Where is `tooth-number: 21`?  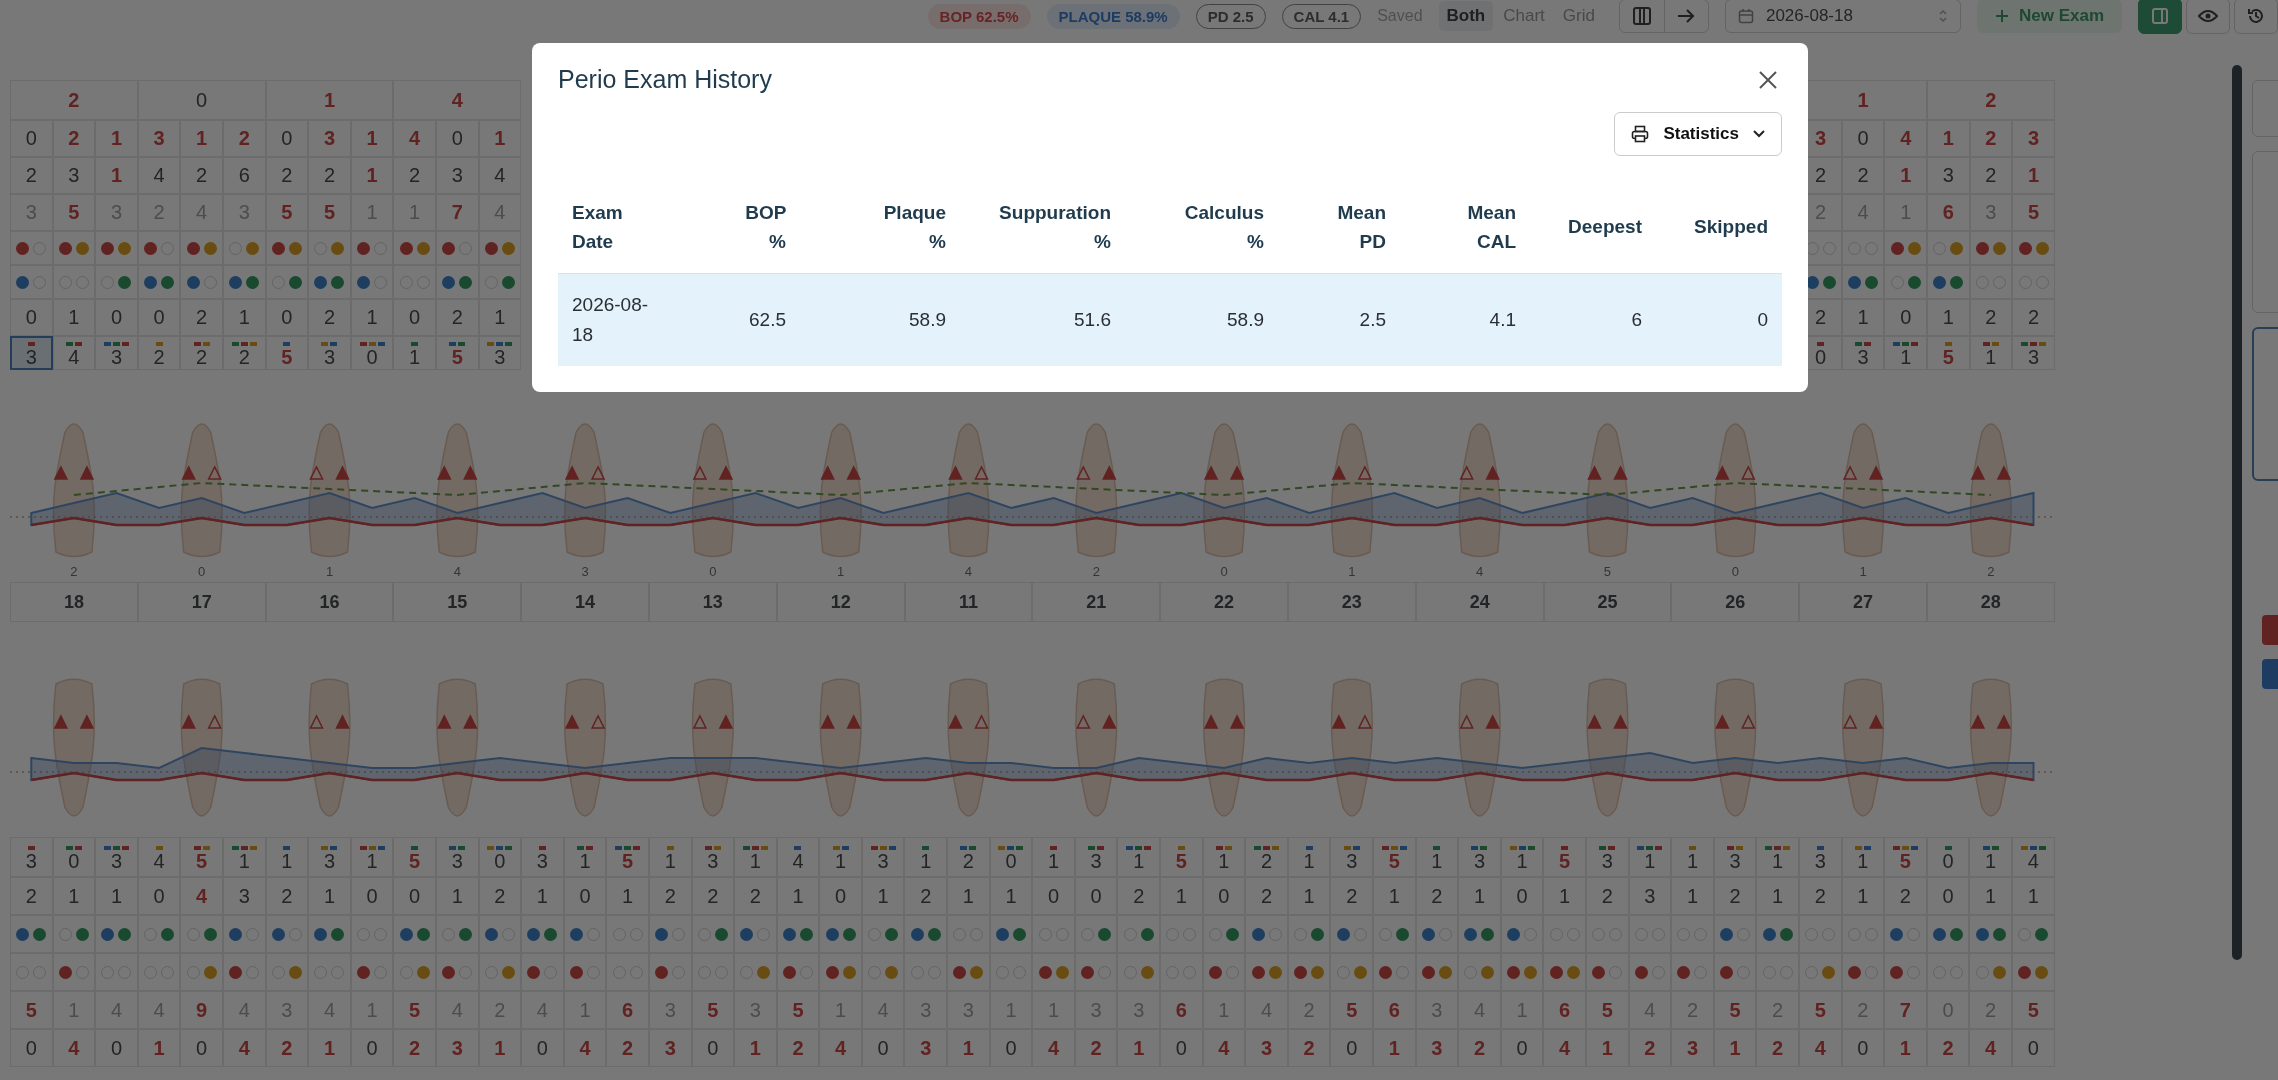
tooth-number: 21 is located at coordinates (1096, 602).